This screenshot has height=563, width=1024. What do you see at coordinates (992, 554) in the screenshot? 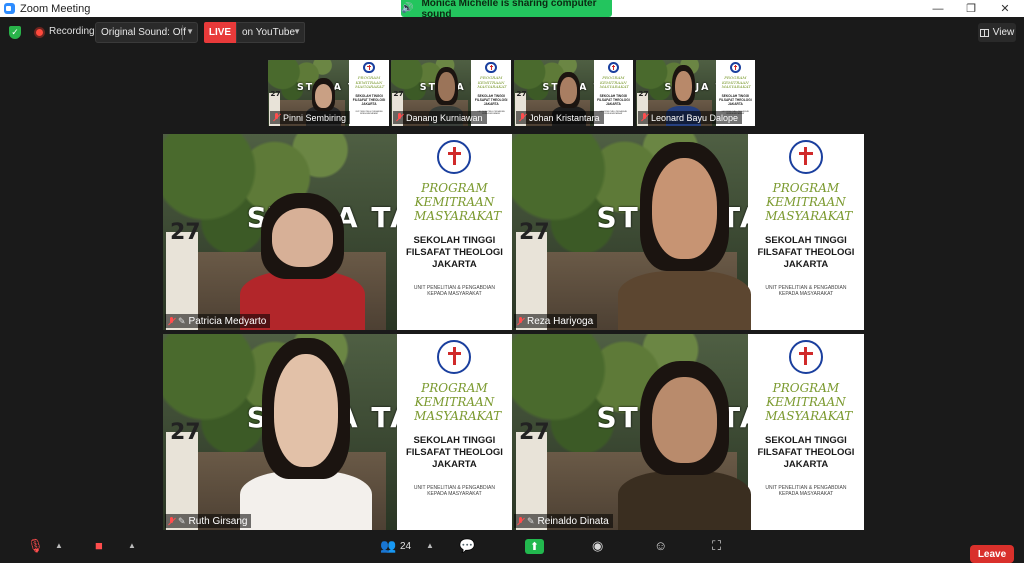
I see `leave-button: Leave` at bounding box center [992, 554].